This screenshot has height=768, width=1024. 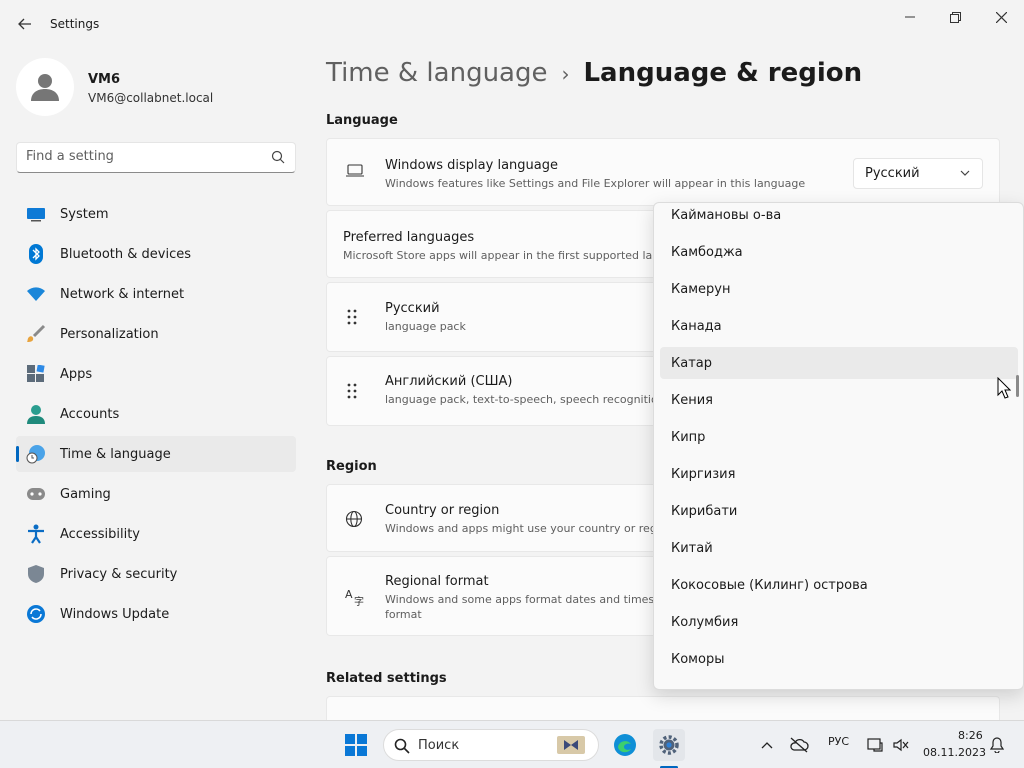 What do you see at coordinates (156, 574) in the screenshot?
I see `sidebar-item-privacy: Privacy & security` at bounding box center [156, 574].